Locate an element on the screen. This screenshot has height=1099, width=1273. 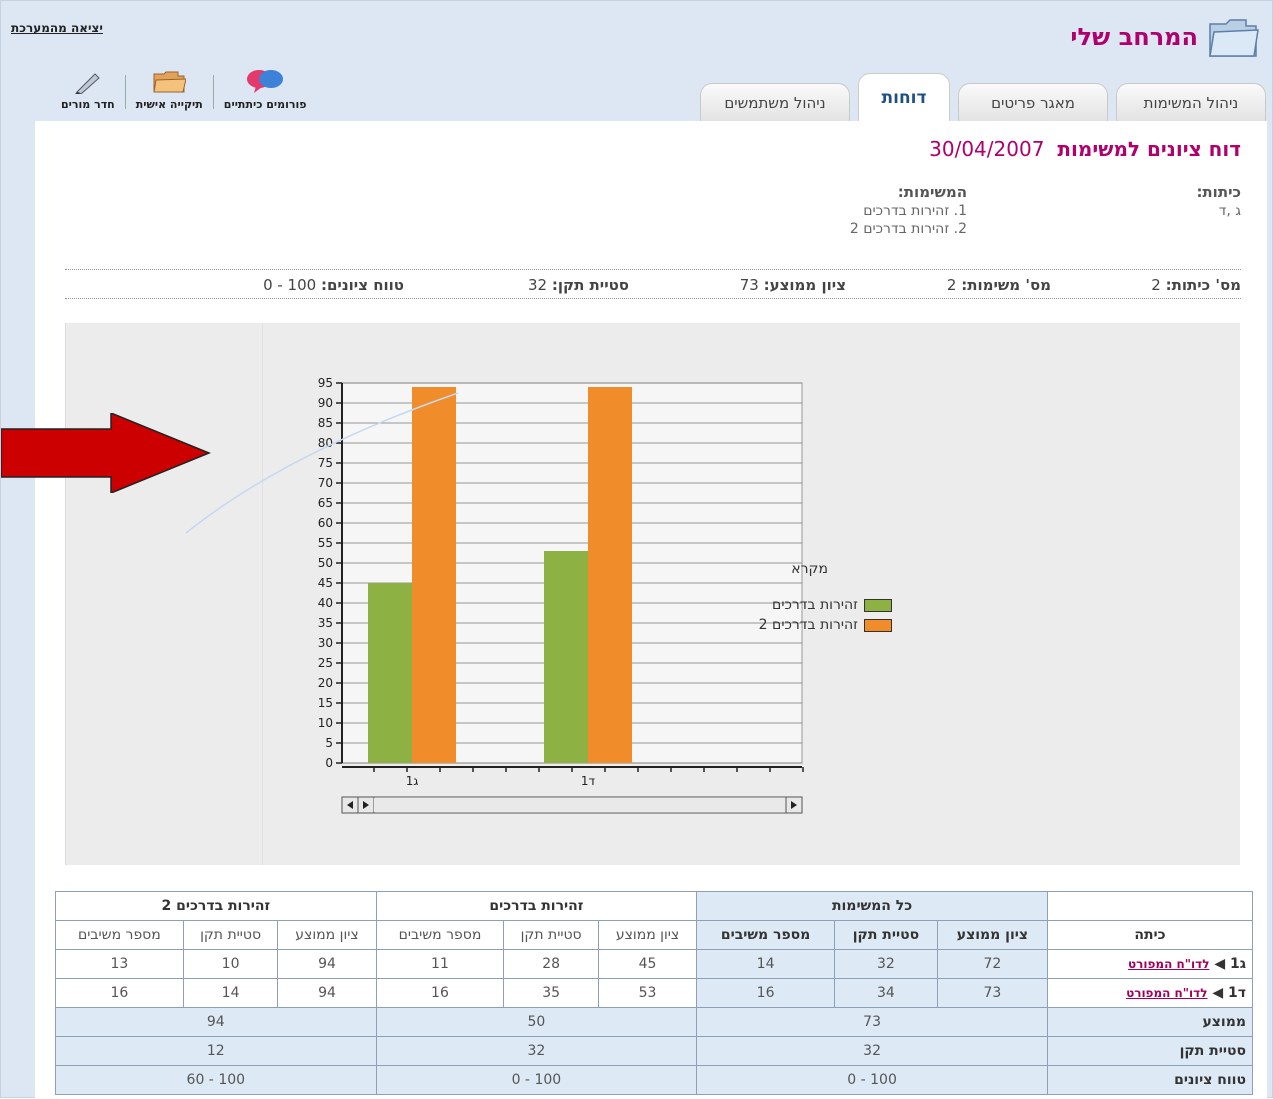
util-label: פורומים כיתתיים is located at coordinates (265, 104).